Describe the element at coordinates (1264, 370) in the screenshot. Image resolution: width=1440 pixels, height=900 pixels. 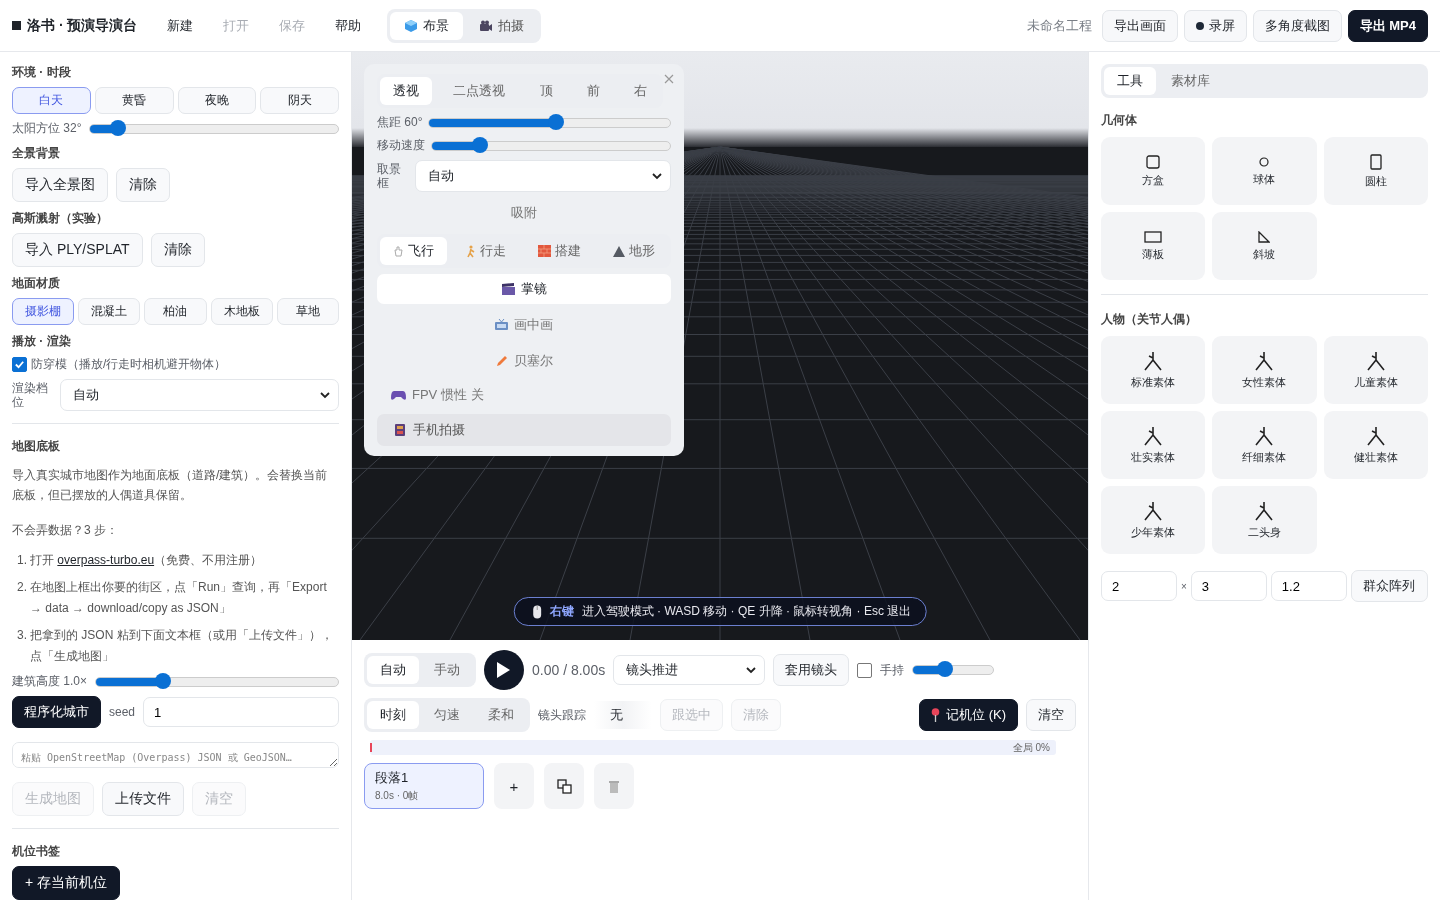
I see `figure-tile: 女性素体` at that location.